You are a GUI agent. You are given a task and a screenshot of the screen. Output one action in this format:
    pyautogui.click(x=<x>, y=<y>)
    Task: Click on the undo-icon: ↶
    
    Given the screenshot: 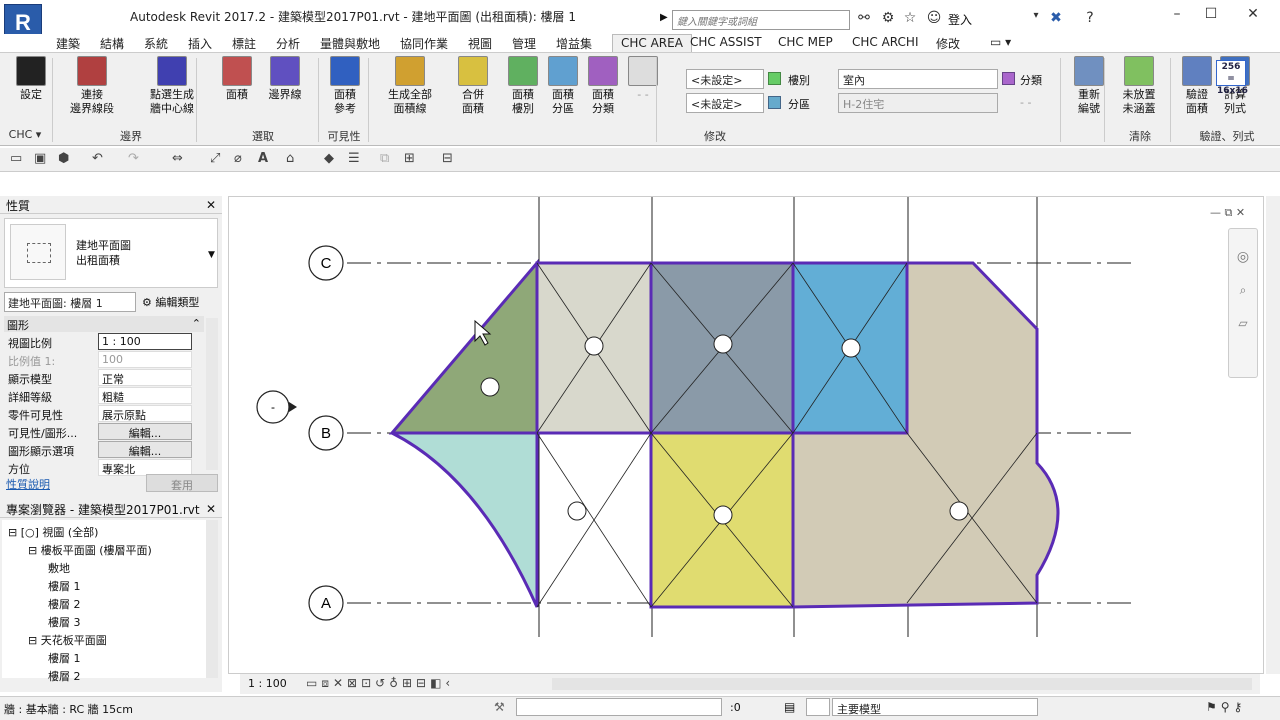 What is the action you would take?
    pyautogui.click(x=97, y=158)
    